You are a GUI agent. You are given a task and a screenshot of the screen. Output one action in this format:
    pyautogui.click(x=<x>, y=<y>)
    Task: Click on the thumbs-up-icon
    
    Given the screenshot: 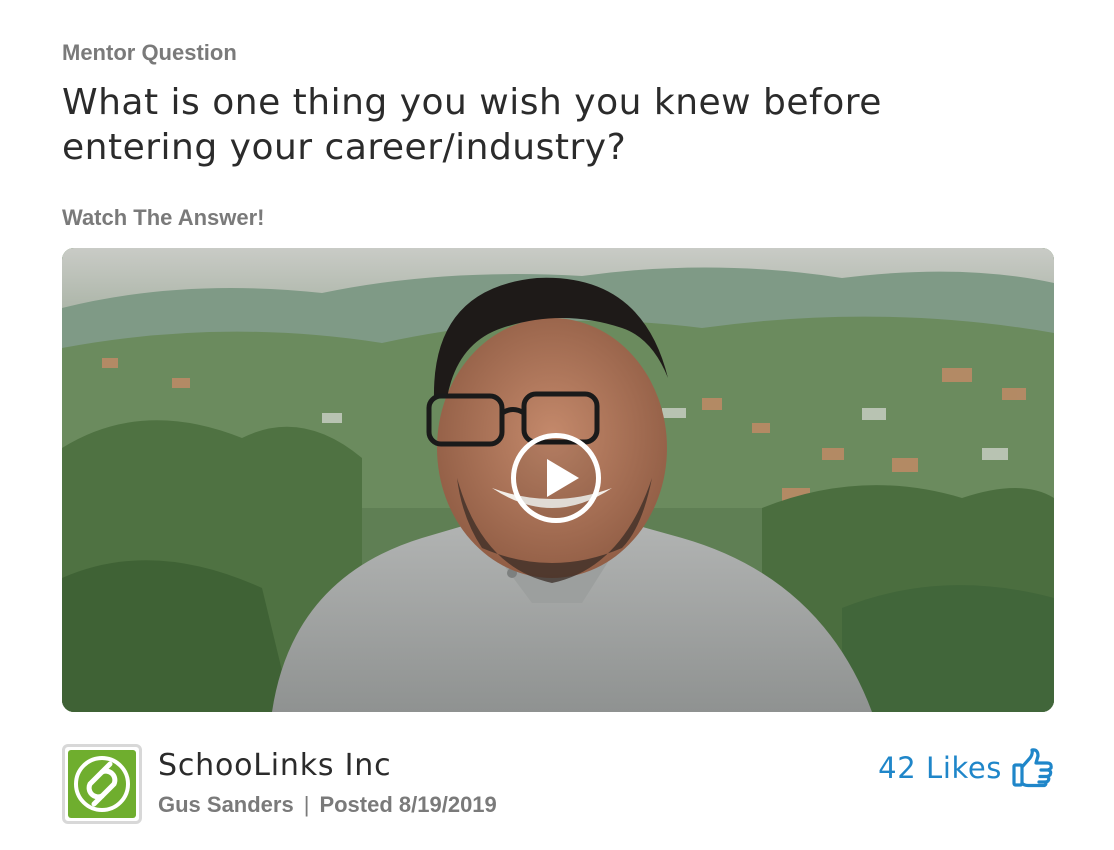 What is the action you would take?
    pyautogui.click(x=1032, y=768)
    